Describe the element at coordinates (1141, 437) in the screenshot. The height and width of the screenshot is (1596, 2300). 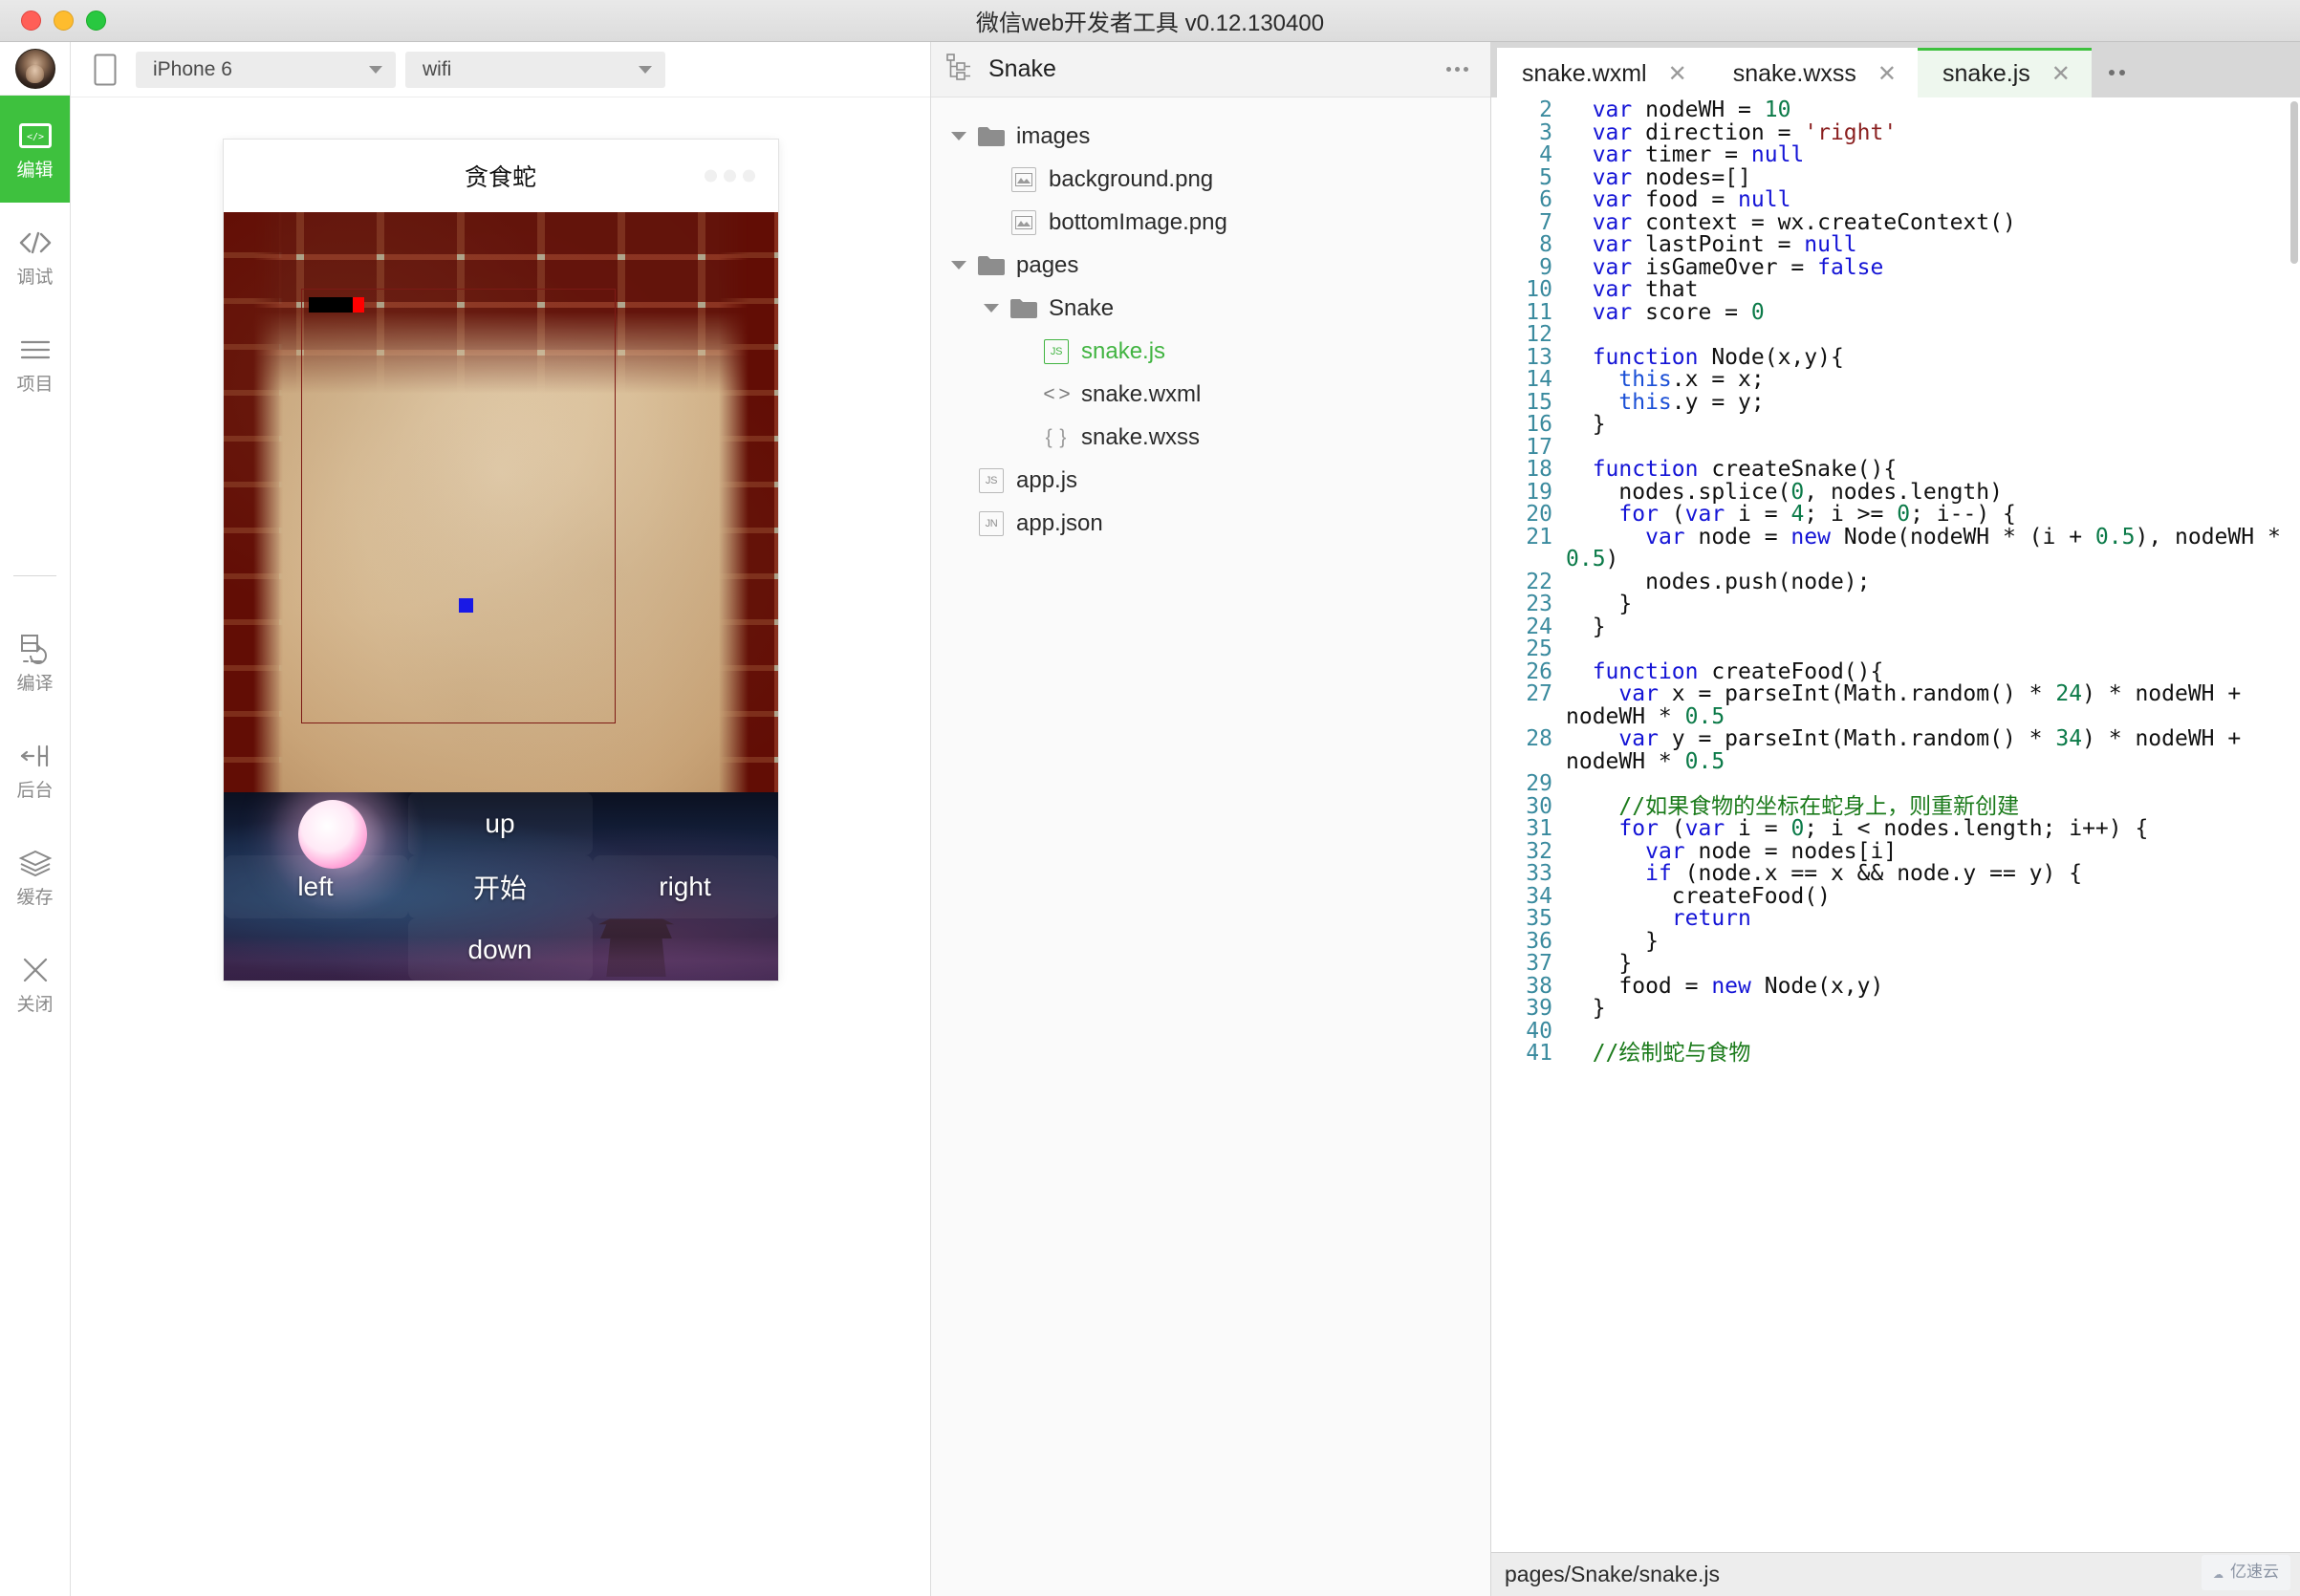
I see `tree-item-label: snake.wxss` at that location.